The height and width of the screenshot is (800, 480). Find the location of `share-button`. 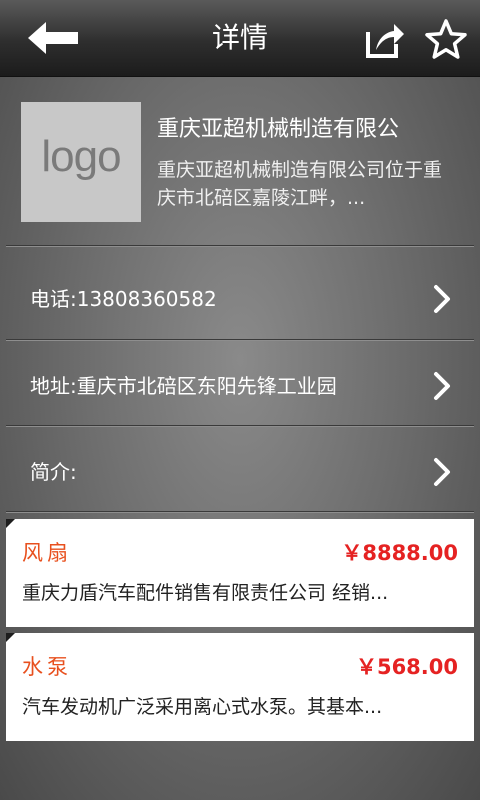

share-button is located at coordinates (384, 39).